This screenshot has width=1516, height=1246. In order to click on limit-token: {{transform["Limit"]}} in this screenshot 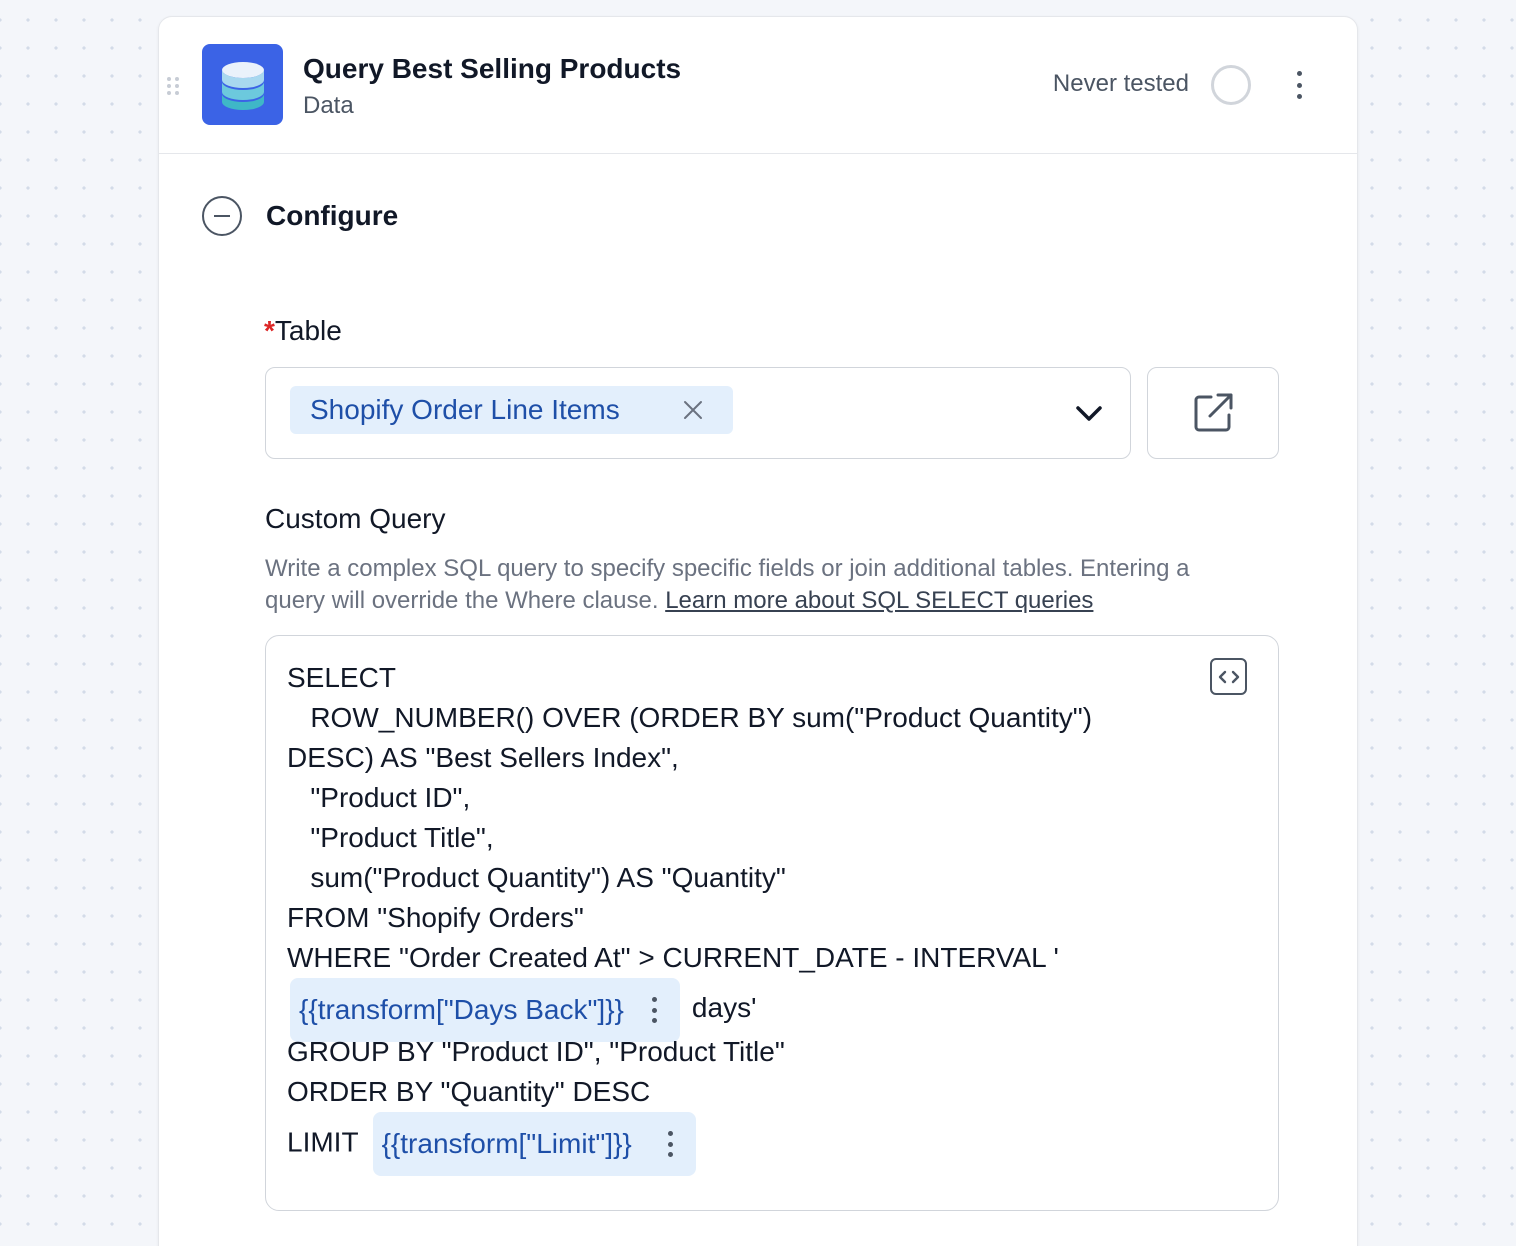, I will do `click(534, 1144)`.